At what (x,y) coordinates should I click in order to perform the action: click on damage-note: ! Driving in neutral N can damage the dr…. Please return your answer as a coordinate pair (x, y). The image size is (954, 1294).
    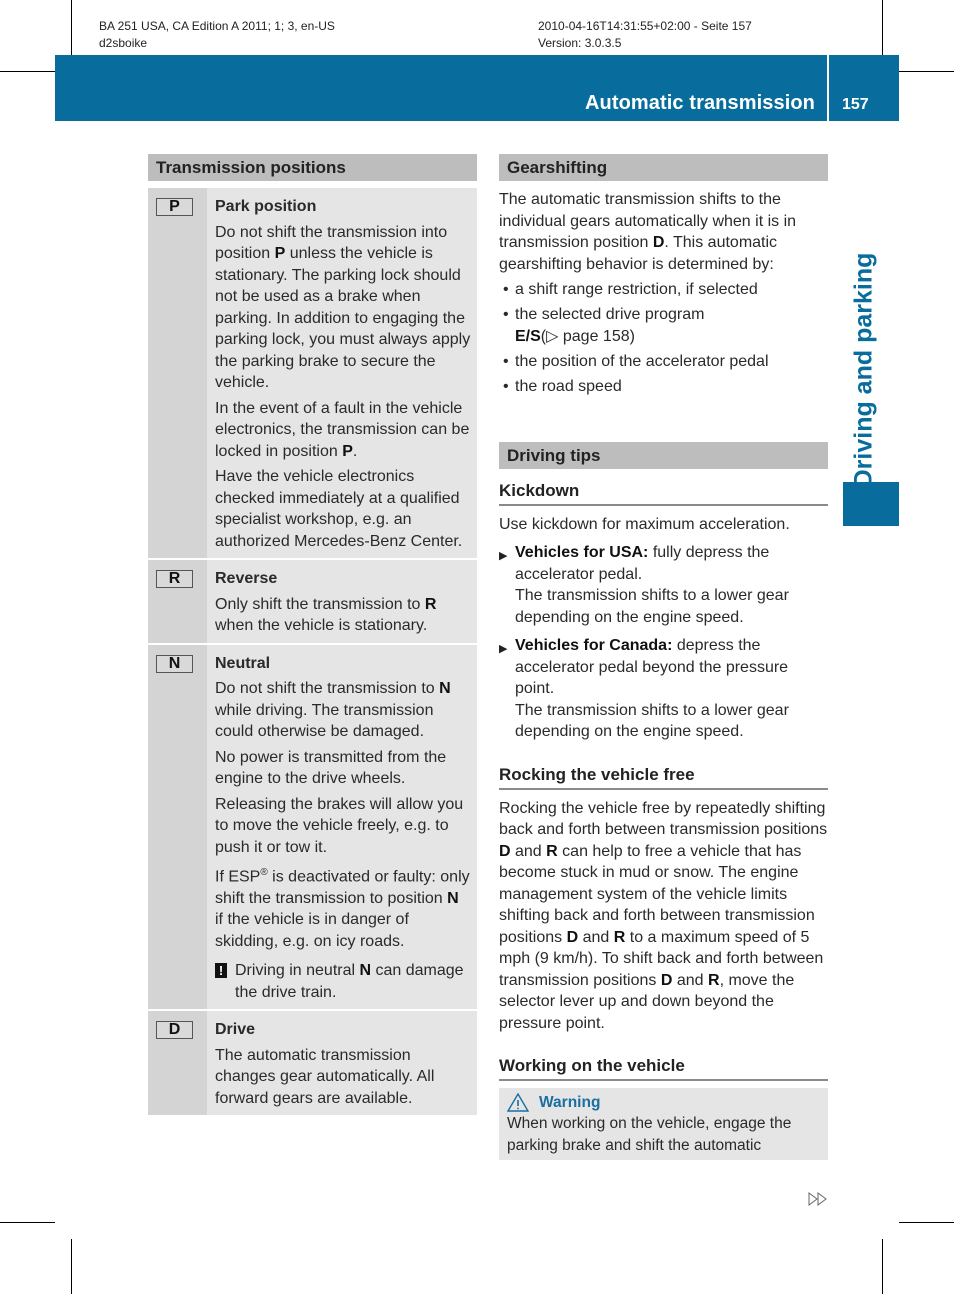
    Looking at the image, I should click on (343, 981).